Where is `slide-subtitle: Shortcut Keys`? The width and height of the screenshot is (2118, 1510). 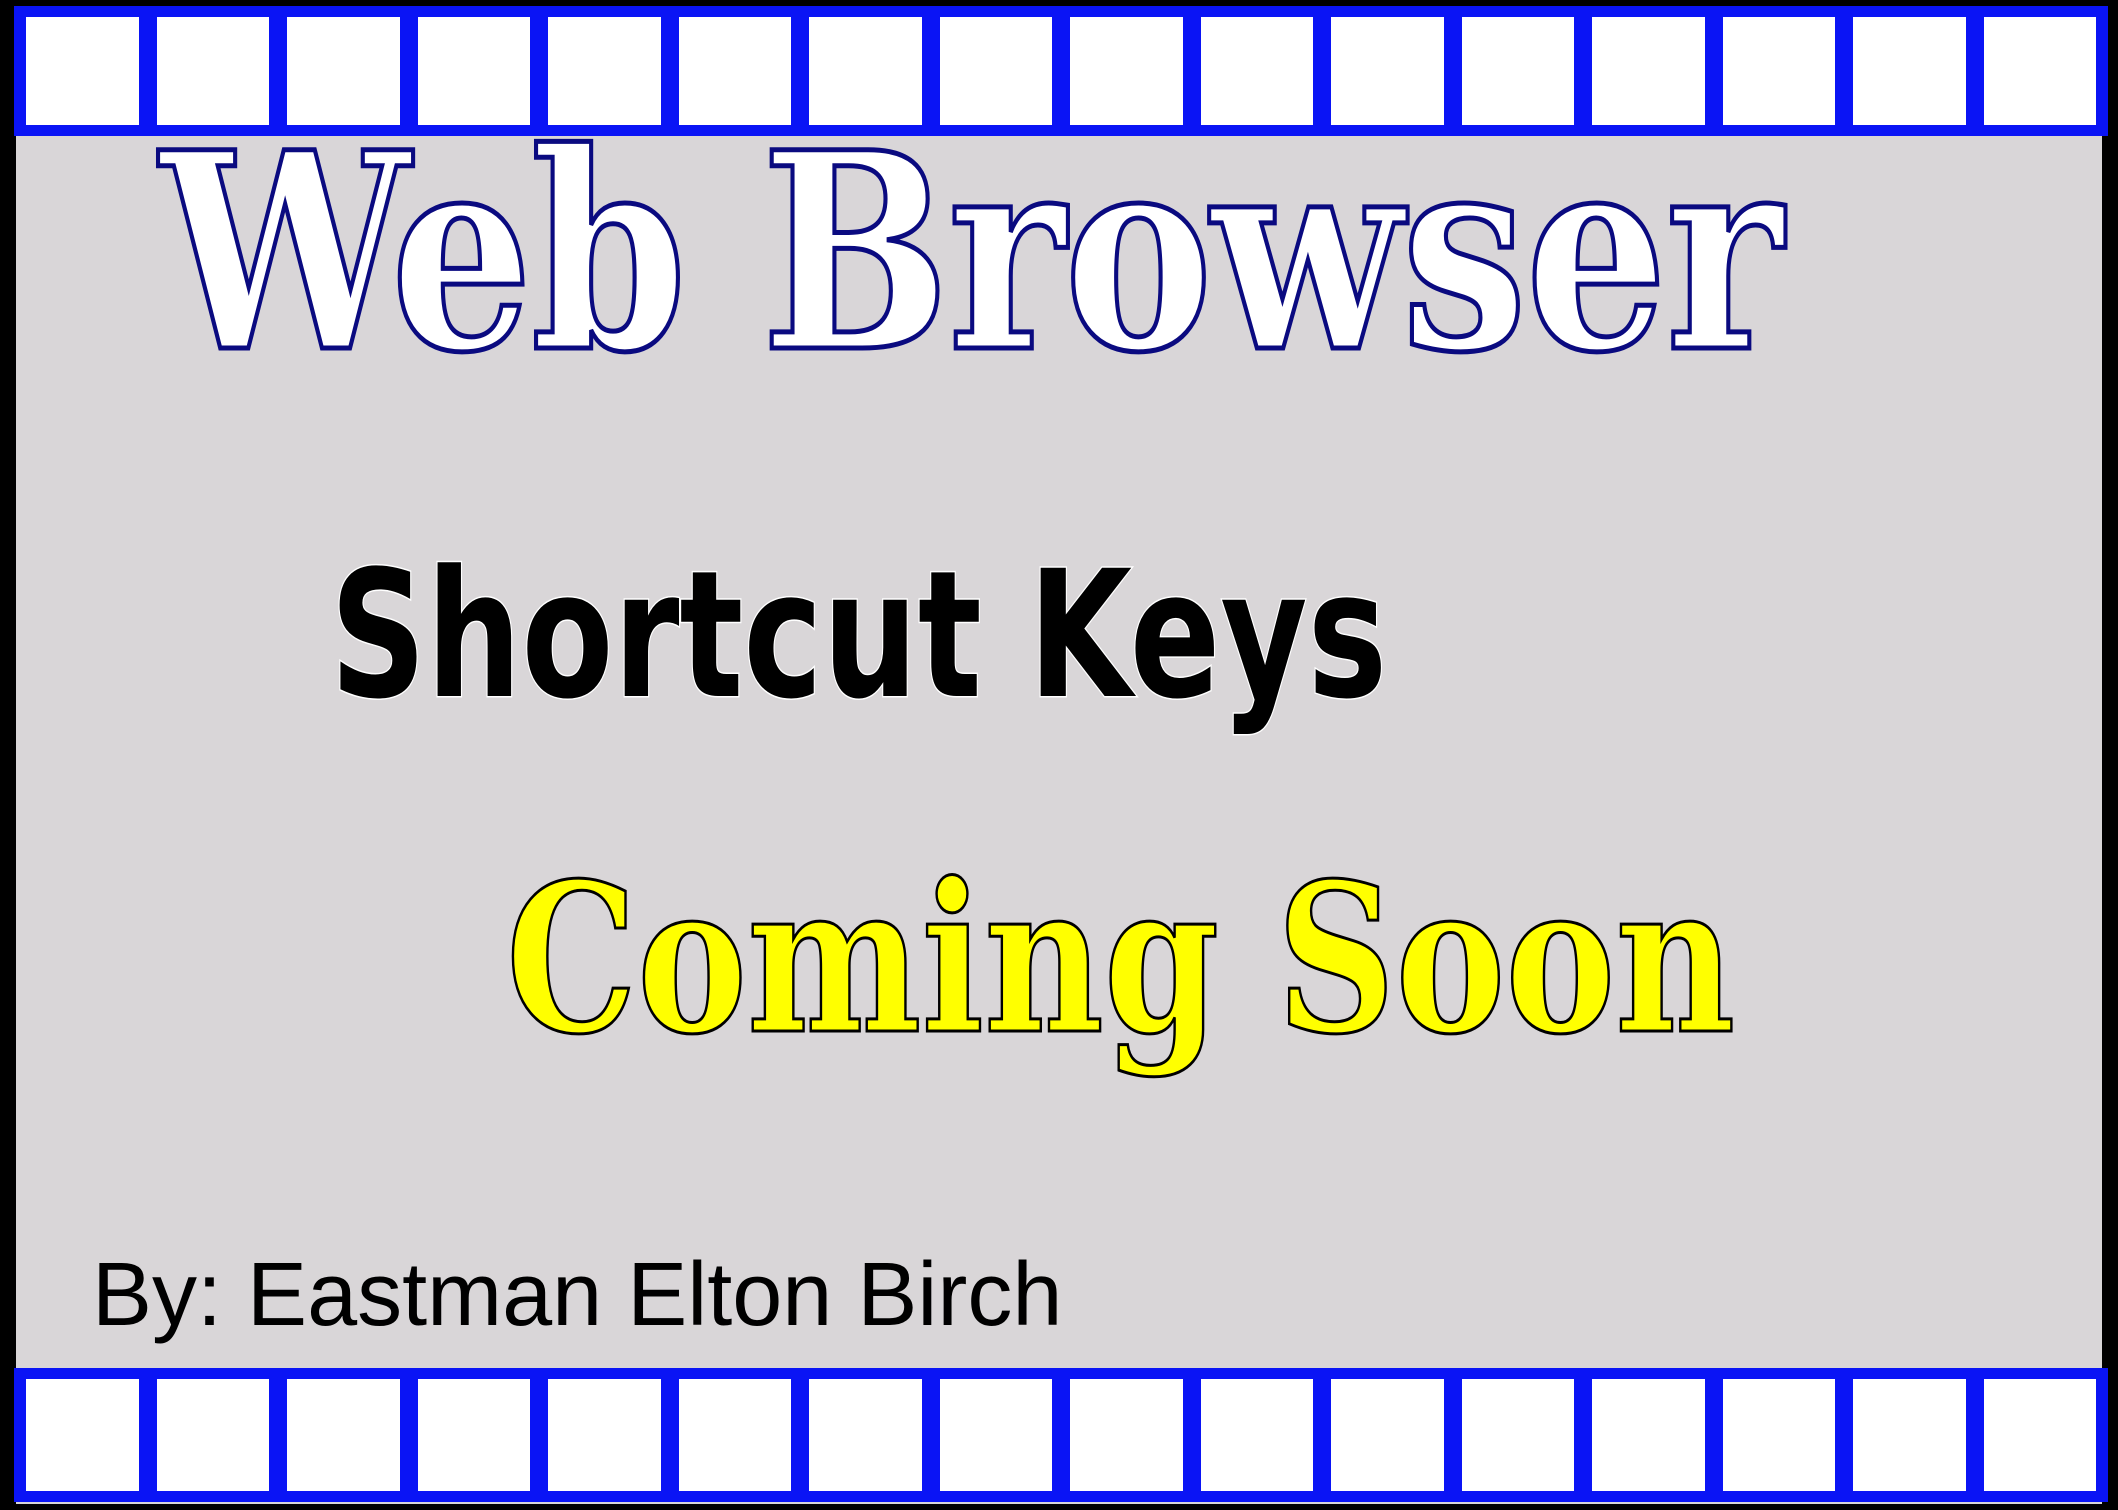
slide-subtitle: Shortcut Keys is located at coordinates (858, 635).